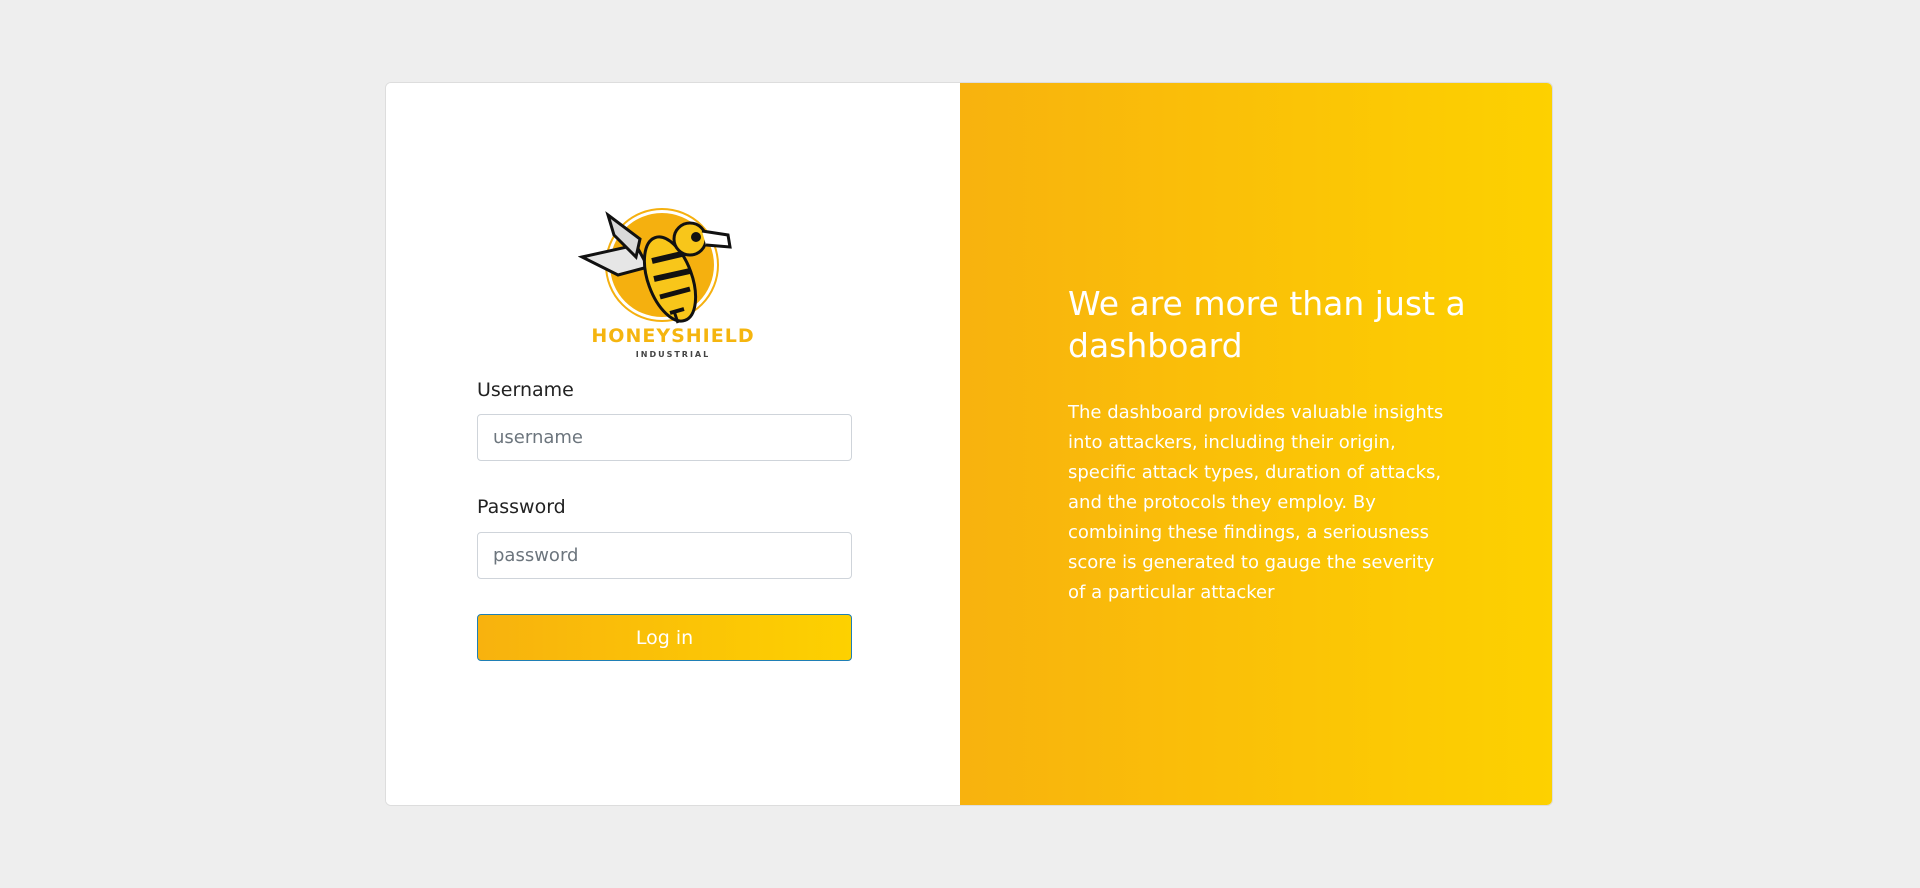 This screenshot has height=888, width=1920. Describe the element at coordinates (673, 336) in the screenshot. I see `brand-name: HONEYSHIELD` at that location.